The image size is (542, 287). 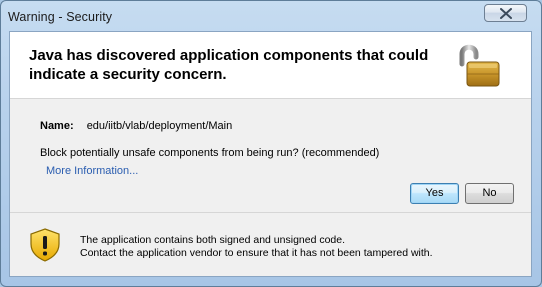 What do you see at coordinates (57, 126) in the screenshot?
I see `name-label: Name:` at bounding box center [57, 126].